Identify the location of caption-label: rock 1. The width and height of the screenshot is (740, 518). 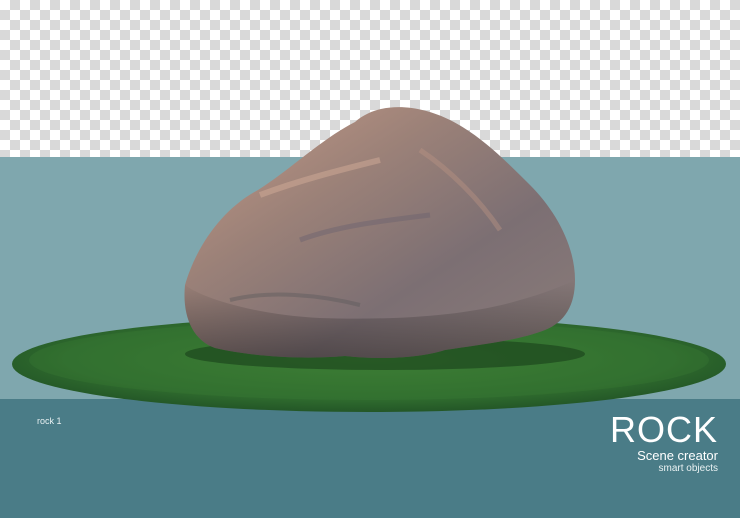
(49, 421).